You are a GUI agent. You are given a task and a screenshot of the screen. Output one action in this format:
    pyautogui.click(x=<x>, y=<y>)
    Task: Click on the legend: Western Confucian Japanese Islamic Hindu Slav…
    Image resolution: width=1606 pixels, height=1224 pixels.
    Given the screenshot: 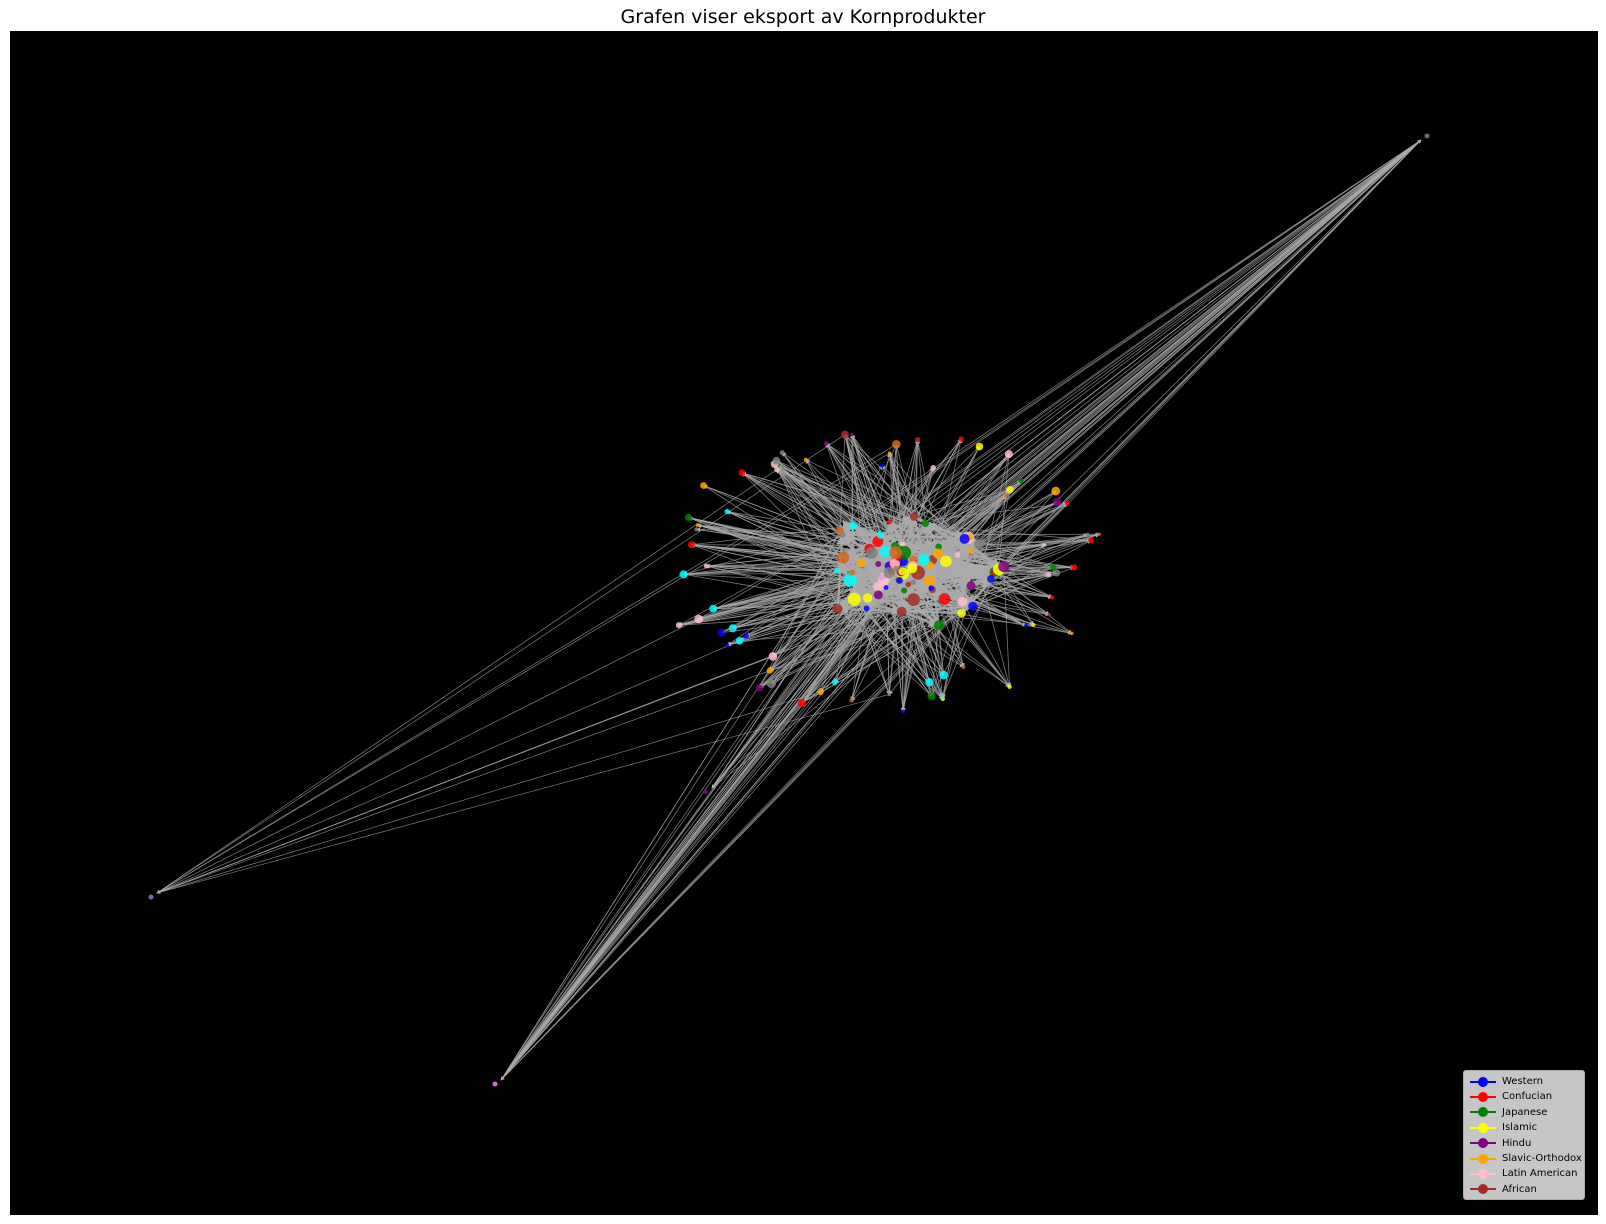 What is the action you would take?
    pyautogui.click(x=1524, y=1134)
    